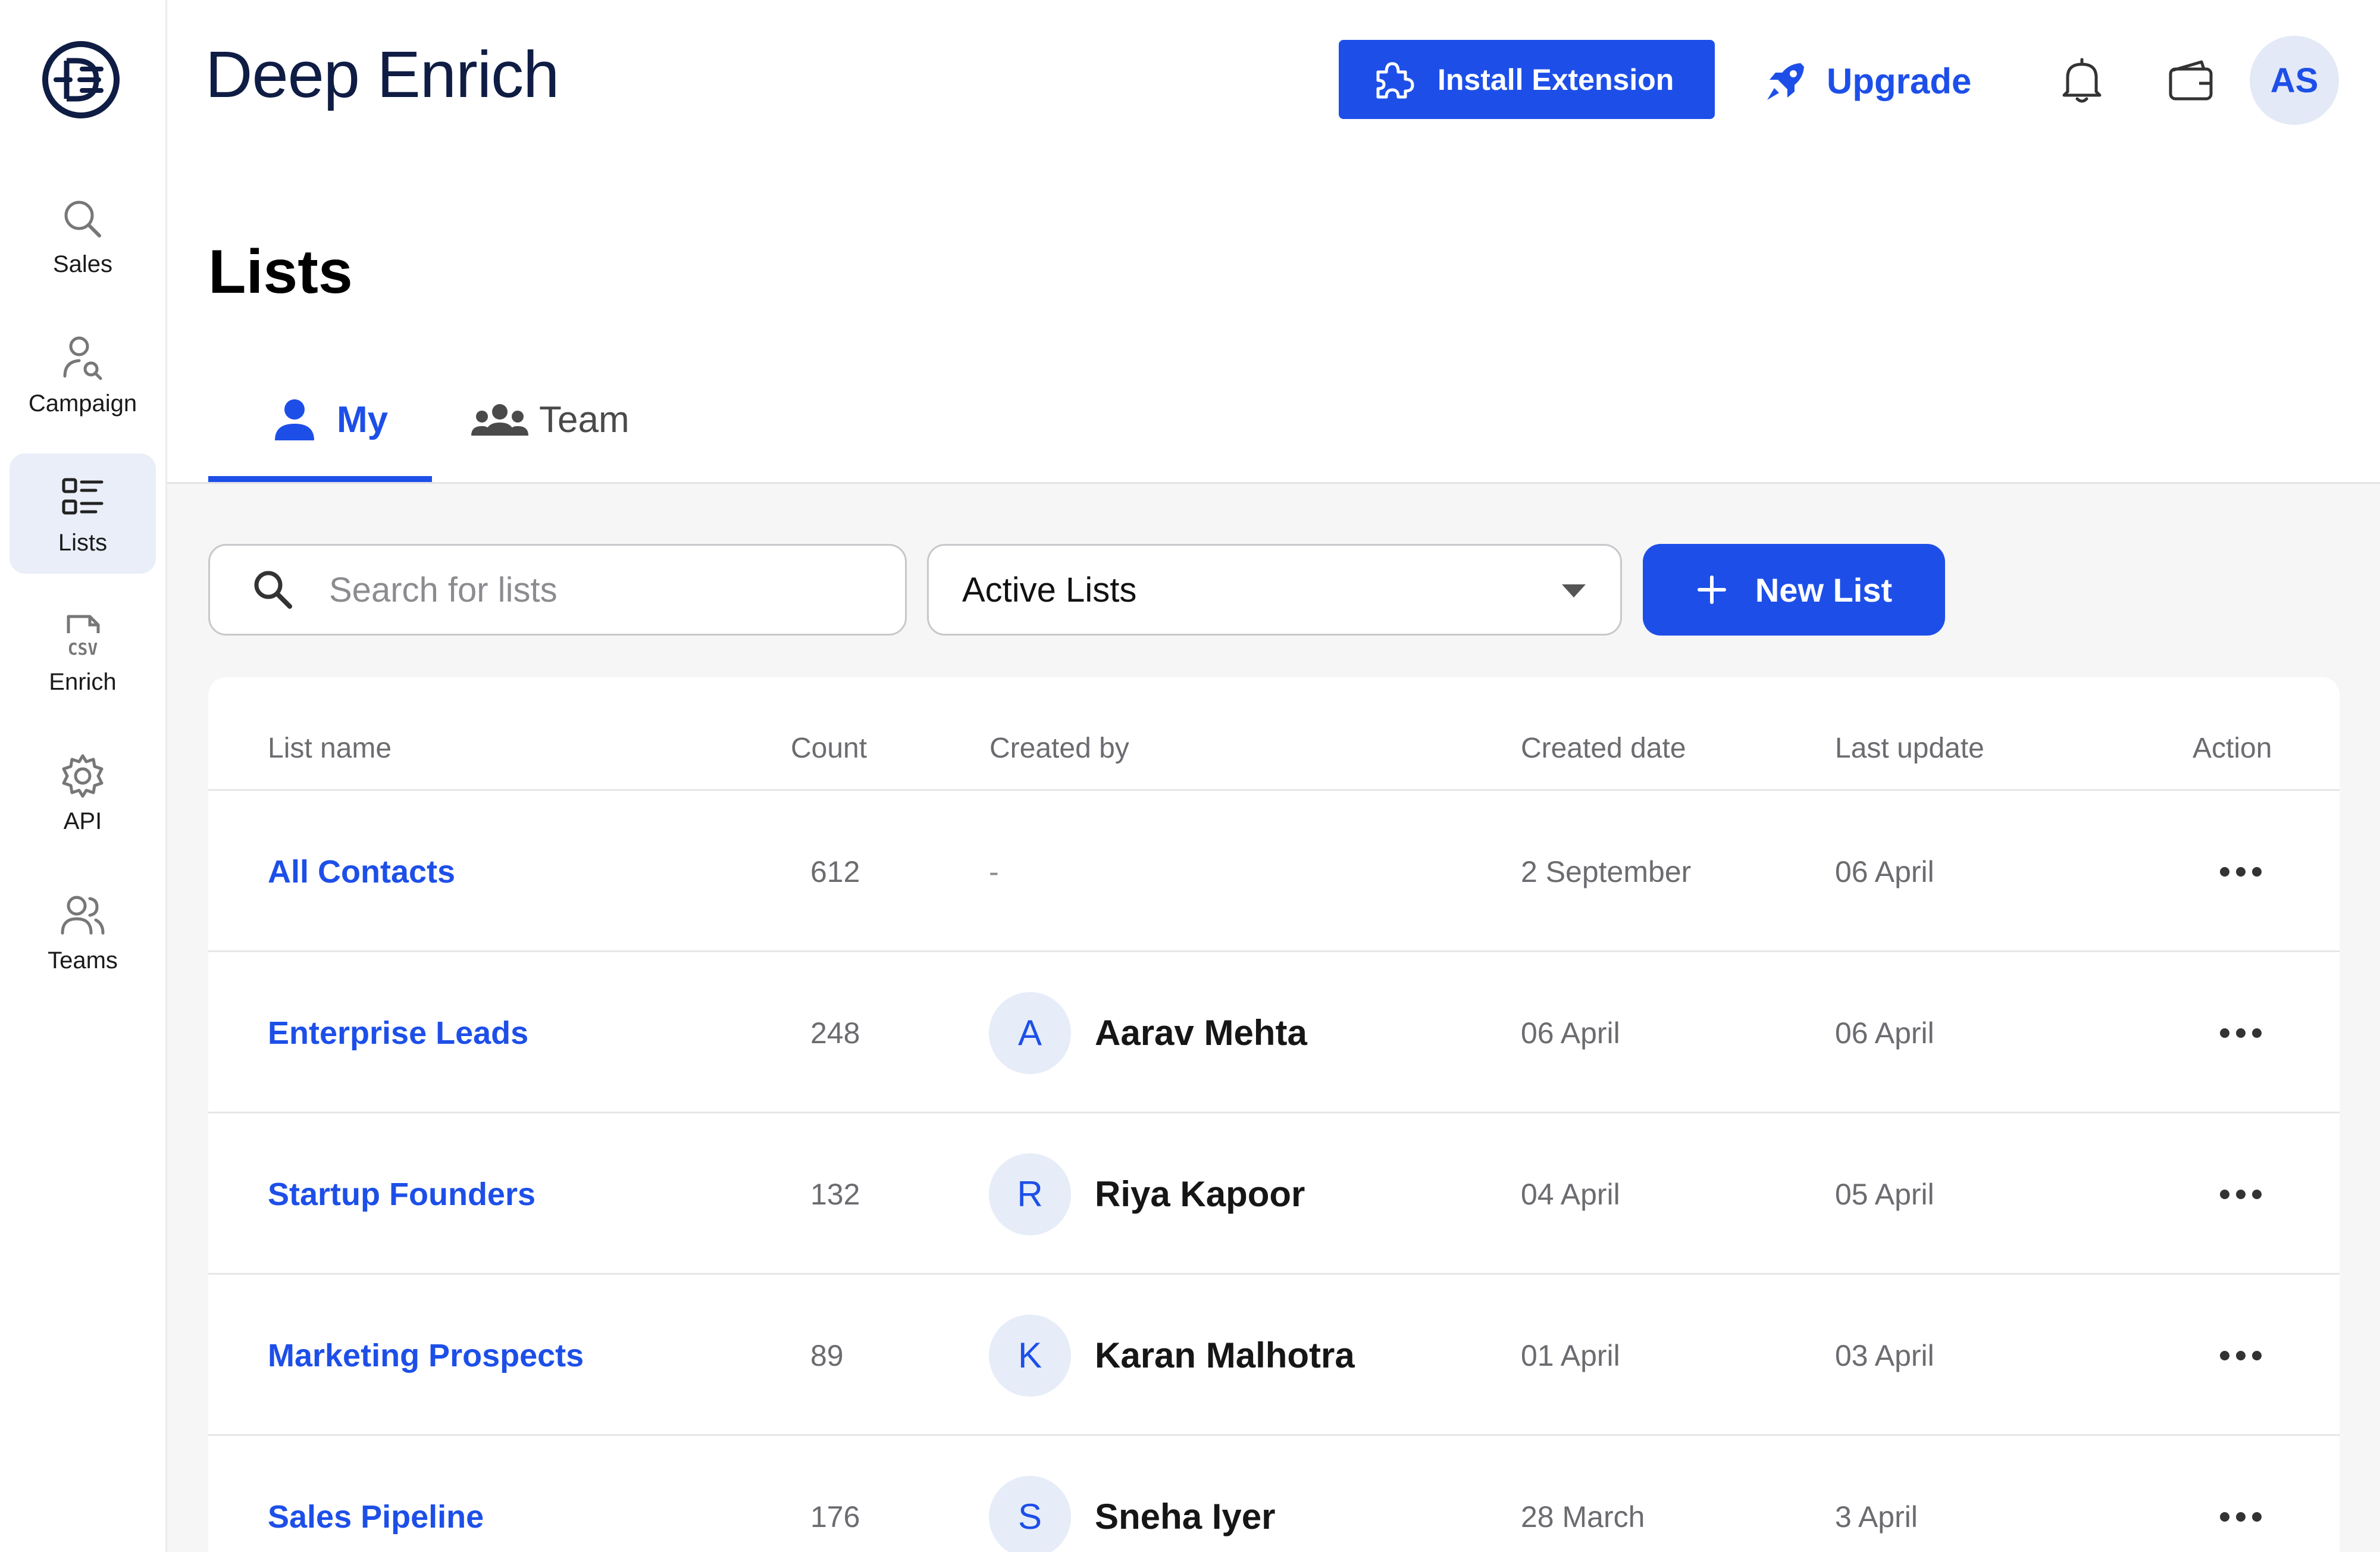 Image resolution: width=2380 pixels, height=1552 pixels. I want to click on list-name-link: Marketing Prospects, so click(426, 1356).